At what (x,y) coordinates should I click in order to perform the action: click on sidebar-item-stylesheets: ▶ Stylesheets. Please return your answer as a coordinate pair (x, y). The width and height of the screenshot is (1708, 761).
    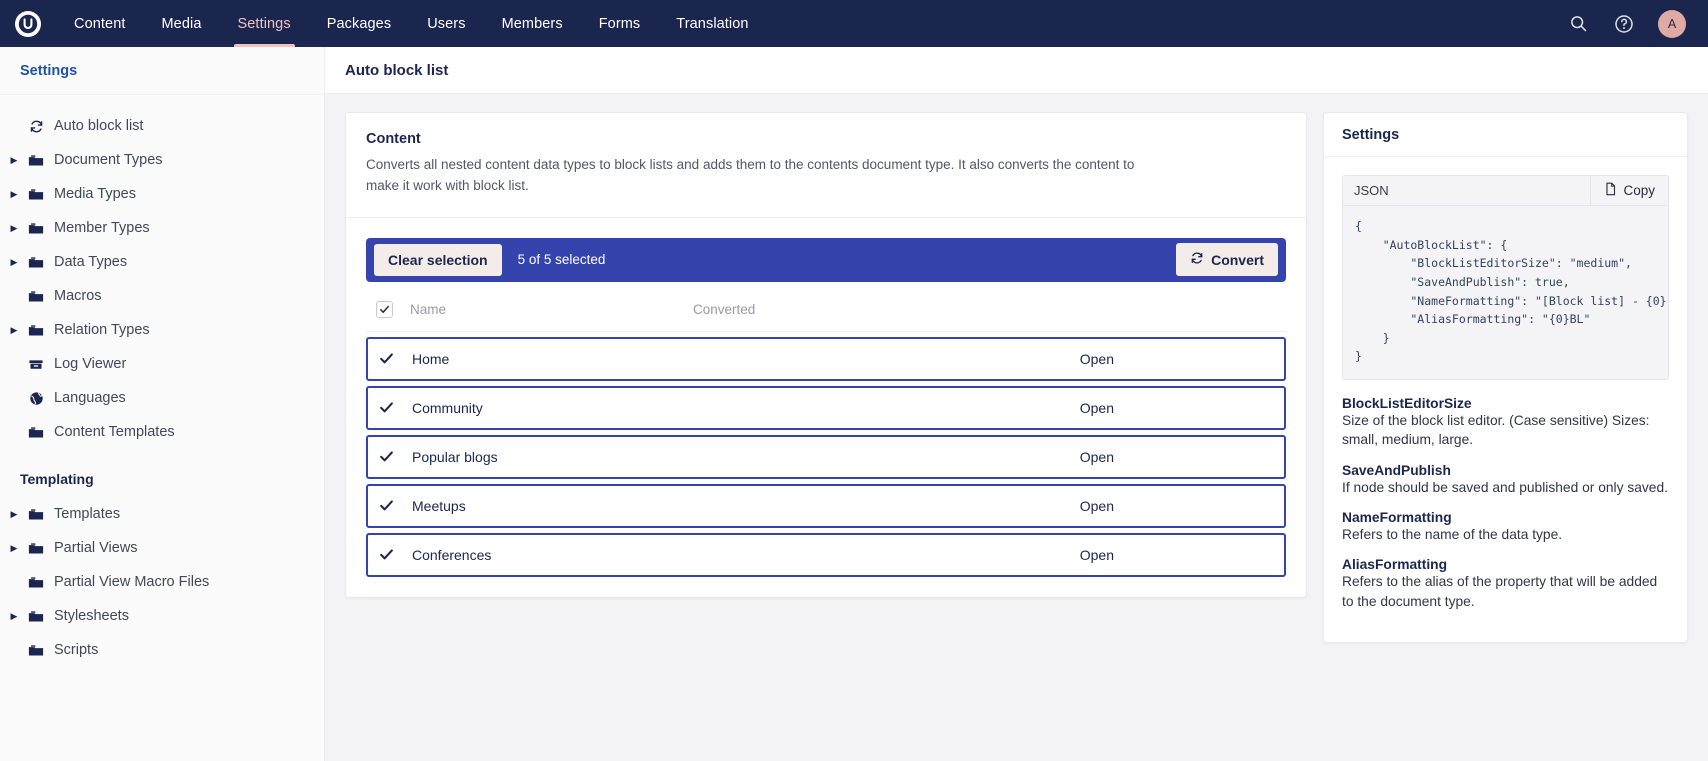
    Looking at the image, I should click on (162, 616).